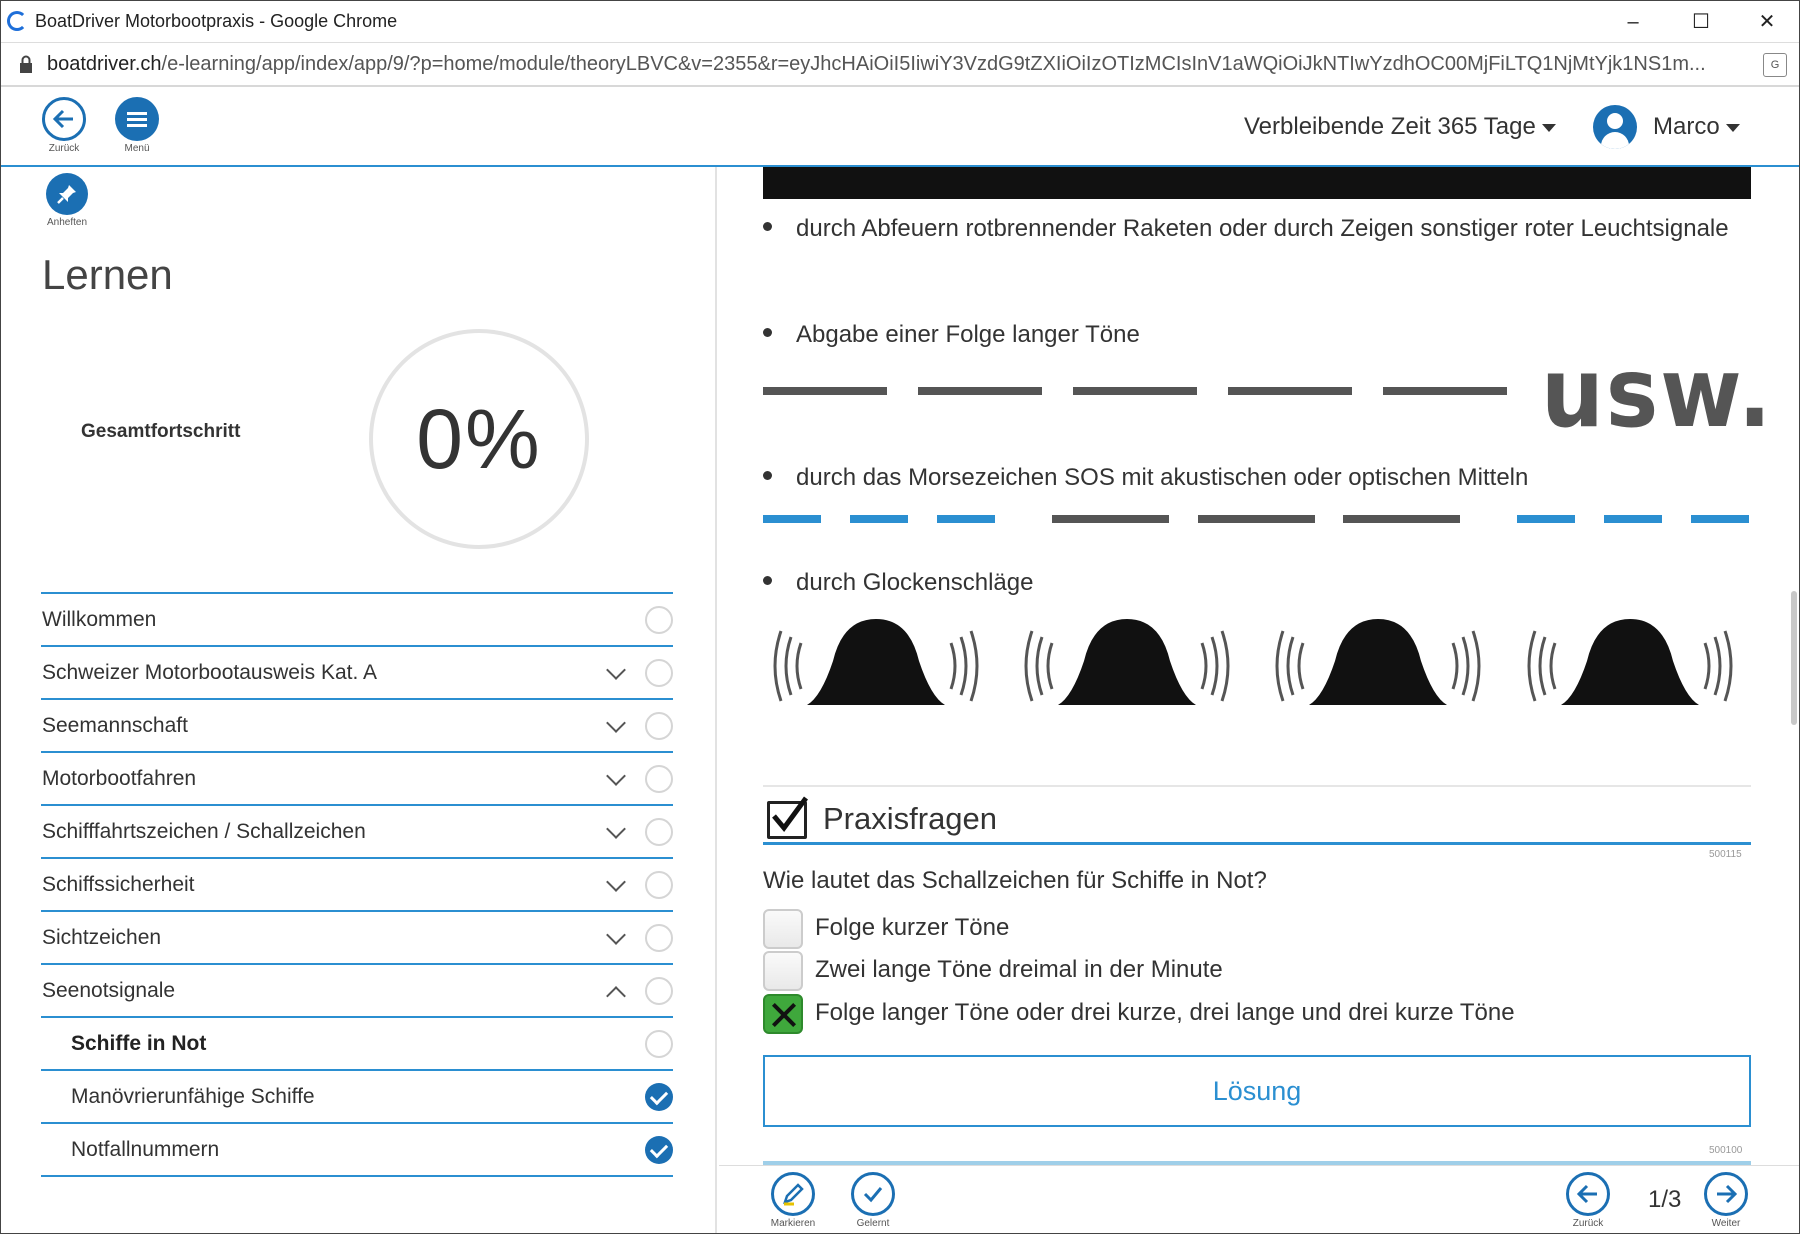 The width and height of the screenshot is (1800, 1234). I want to click on learned-button: Gelernt, so click(873, 1200).